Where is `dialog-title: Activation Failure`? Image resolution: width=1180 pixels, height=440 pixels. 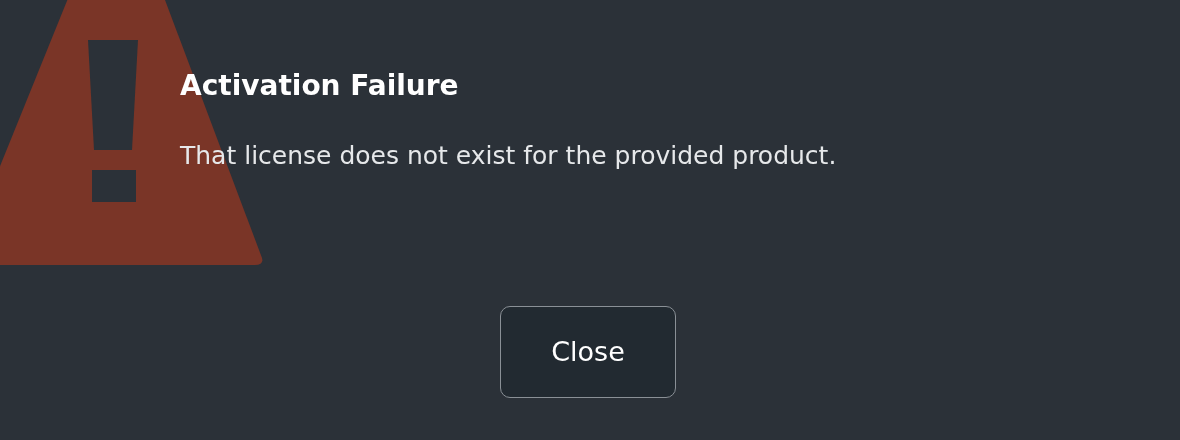 dialog-title: Activation Failure is located at coordinates (320, 86).